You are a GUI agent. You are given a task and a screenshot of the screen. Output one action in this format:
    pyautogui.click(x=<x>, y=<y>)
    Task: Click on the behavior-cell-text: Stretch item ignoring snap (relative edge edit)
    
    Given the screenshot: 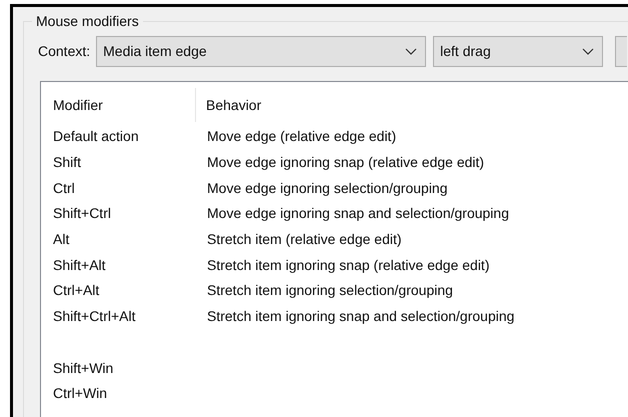 What is the action you would take?
    pyautogui.click(x=348, y=265)
    